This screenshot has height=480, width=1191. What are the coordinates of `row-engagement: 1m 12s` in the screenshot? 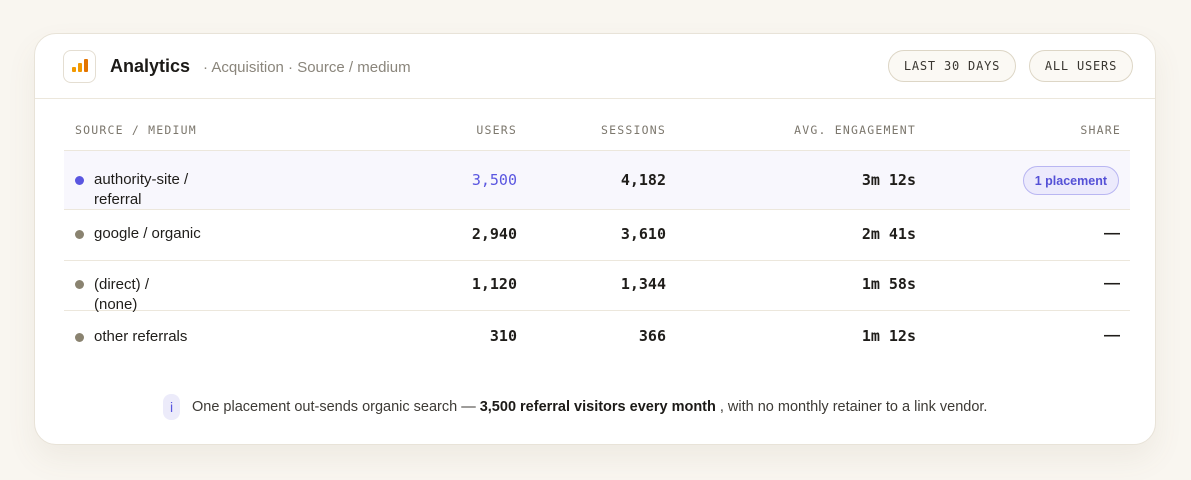 It's located at (888, 336).